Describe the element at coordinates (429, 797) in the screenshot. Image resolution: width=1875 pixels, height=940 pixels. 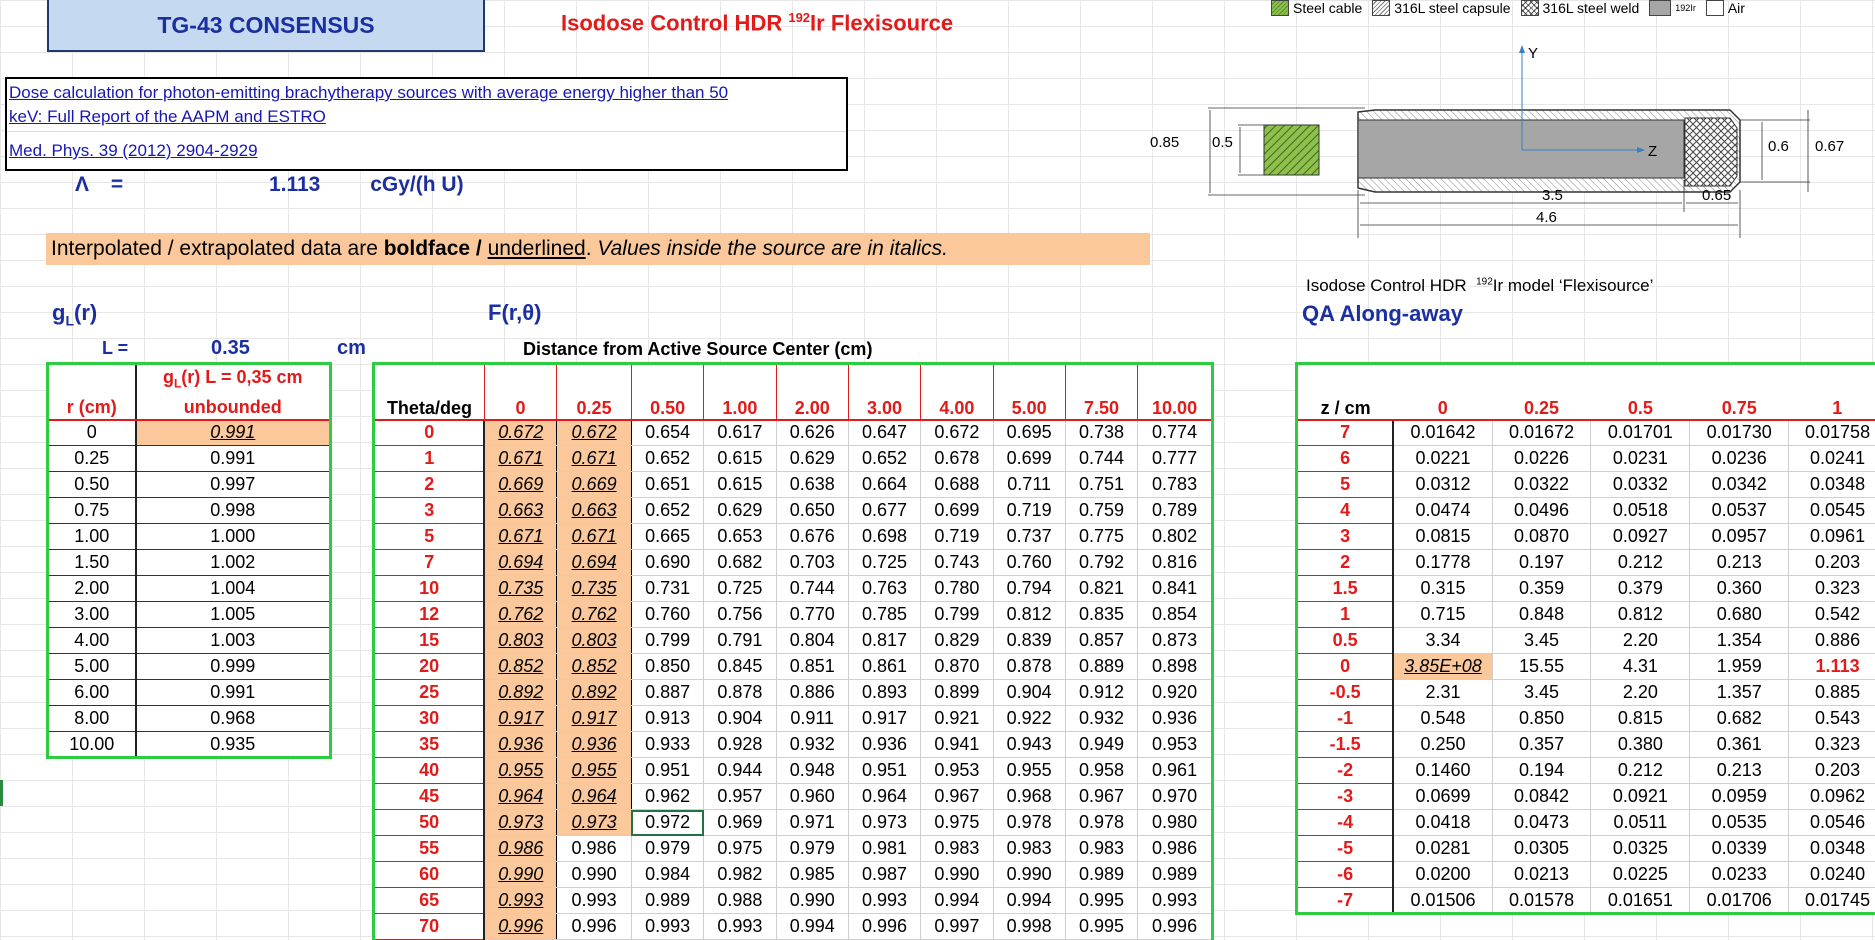
I see `f-theta-cell: 45` at that location.